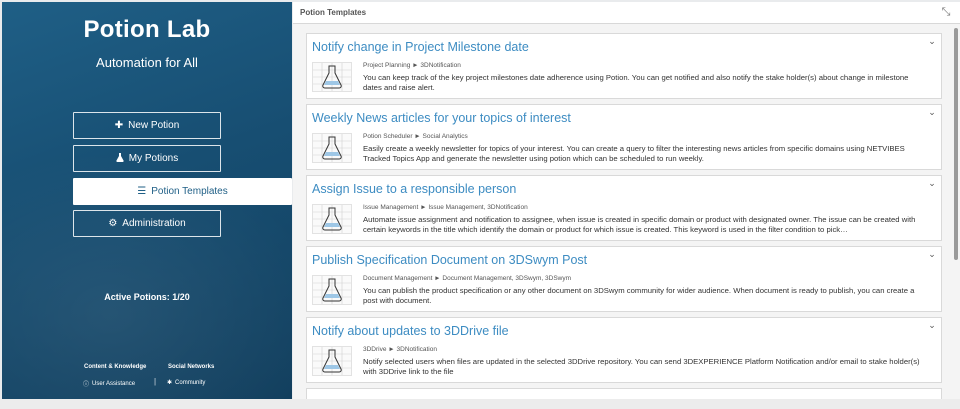 The width and height of the screenshot is (960, 409). Describe the element at coordinates (113, 223) in the screenshot. I see `gear-icon: ⚙` at that location.